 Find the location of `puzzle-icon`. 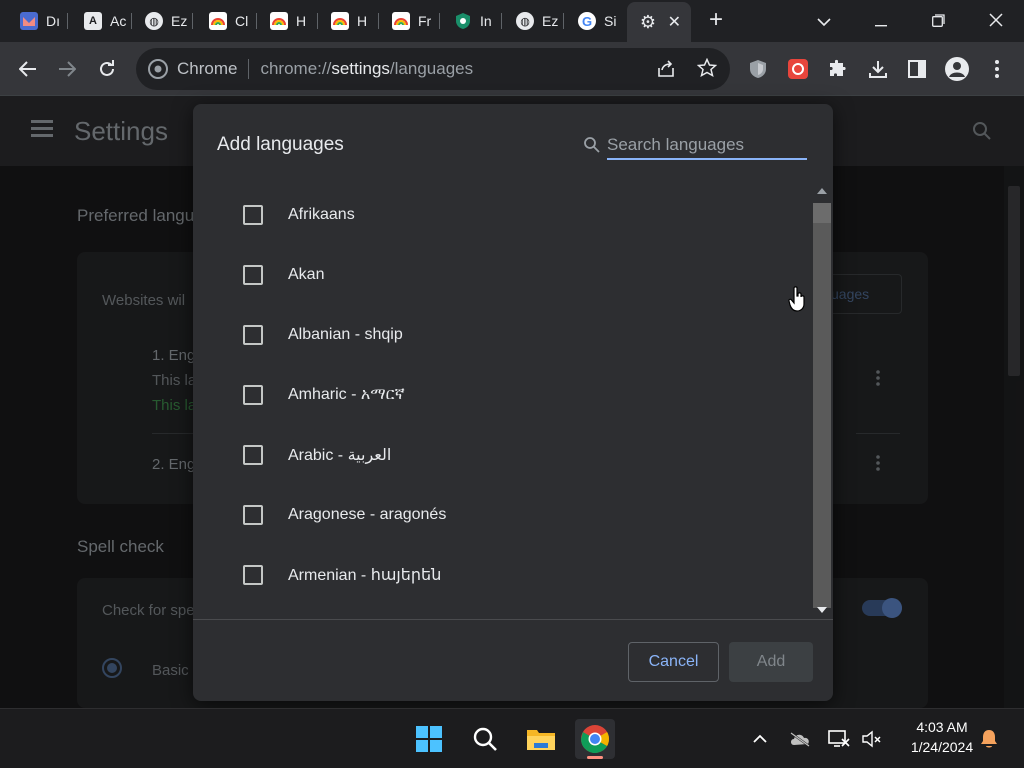

puzzle-icon is located at coordinates (838, 67).